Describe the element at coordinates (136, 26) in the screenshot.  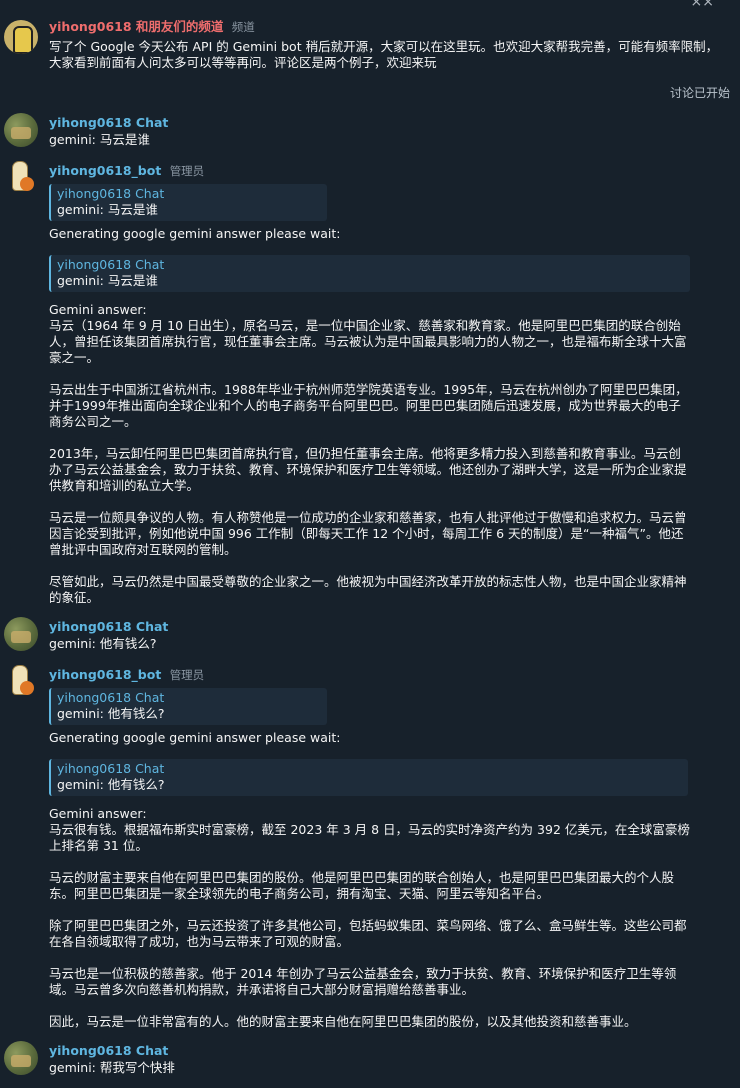
I see `channel-name: yihong0618 和朋友们的频道` at that location.